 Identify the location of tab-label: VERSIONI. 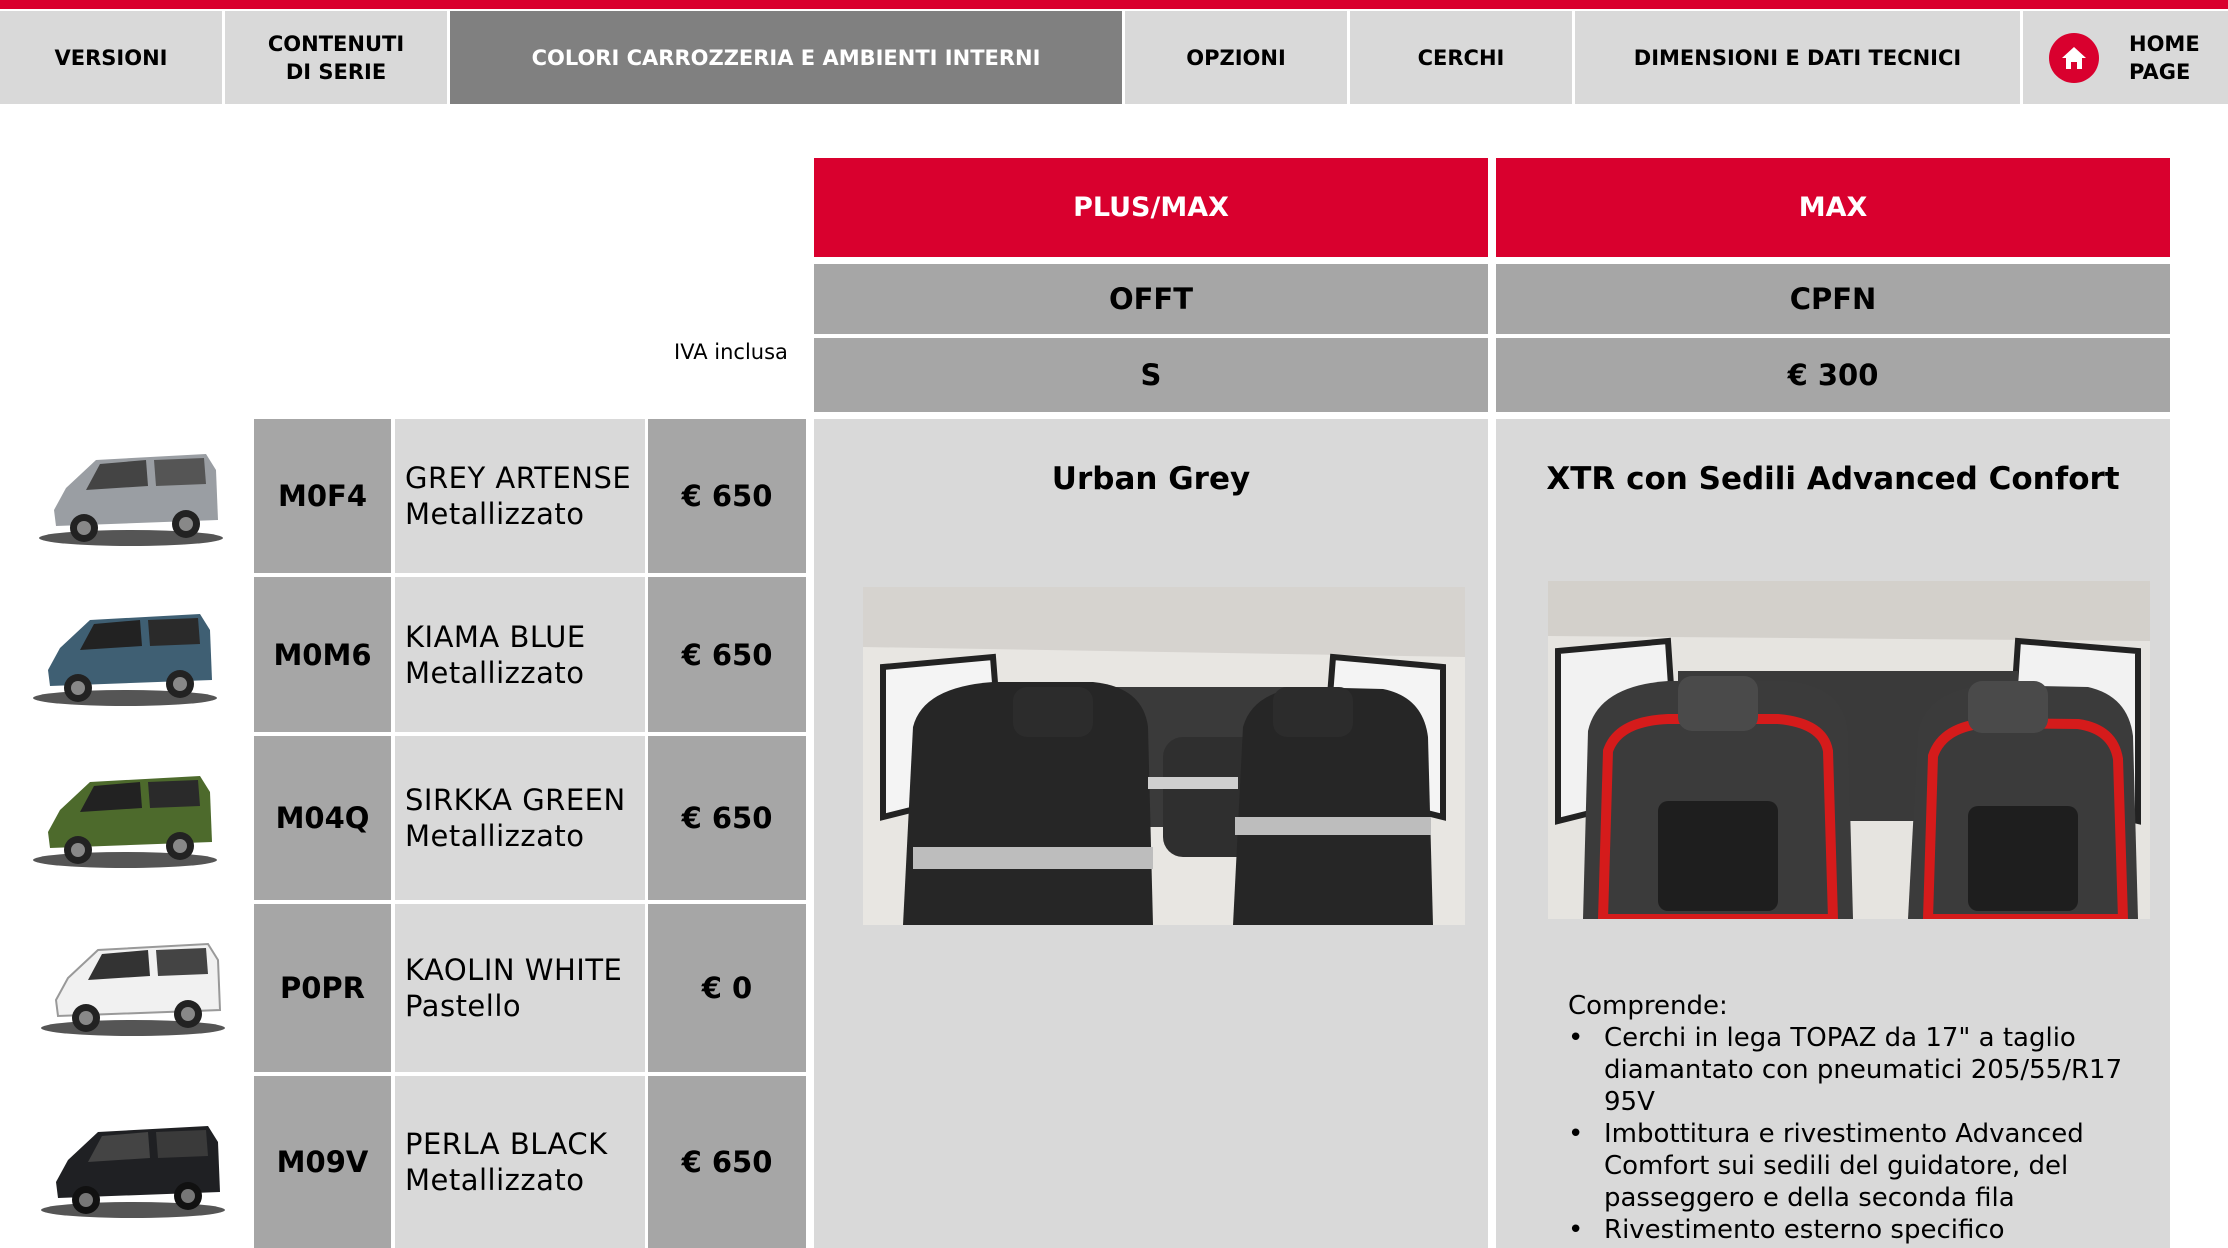
(111, 57).